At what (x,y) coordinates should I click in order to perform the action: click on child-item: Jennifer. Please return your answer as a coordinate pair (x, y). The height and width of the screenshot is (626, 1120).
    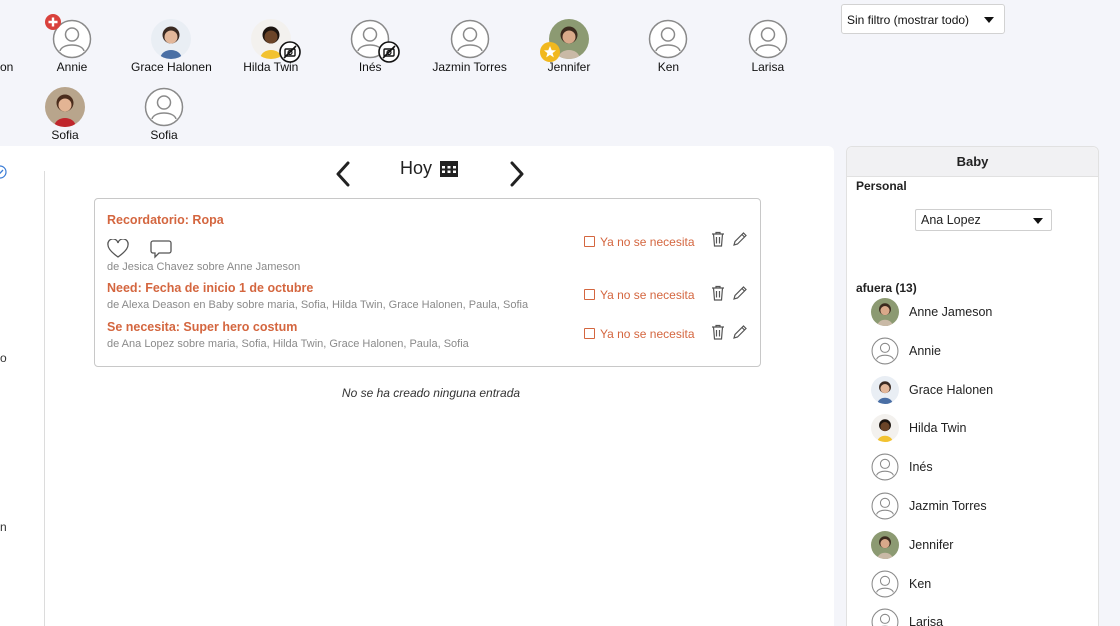
    Looking at the image, I should click on (569, 48).